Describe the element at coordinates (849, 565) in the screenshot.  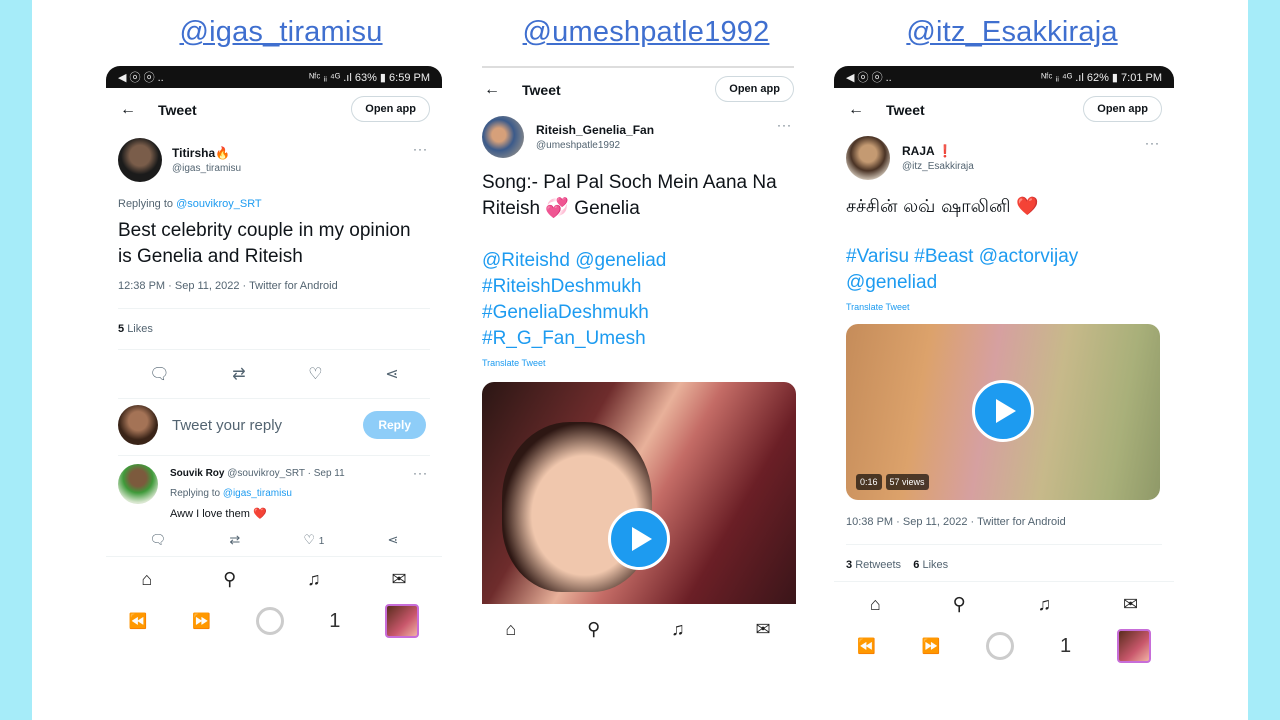
I see `retweets-count: 3` at that location.